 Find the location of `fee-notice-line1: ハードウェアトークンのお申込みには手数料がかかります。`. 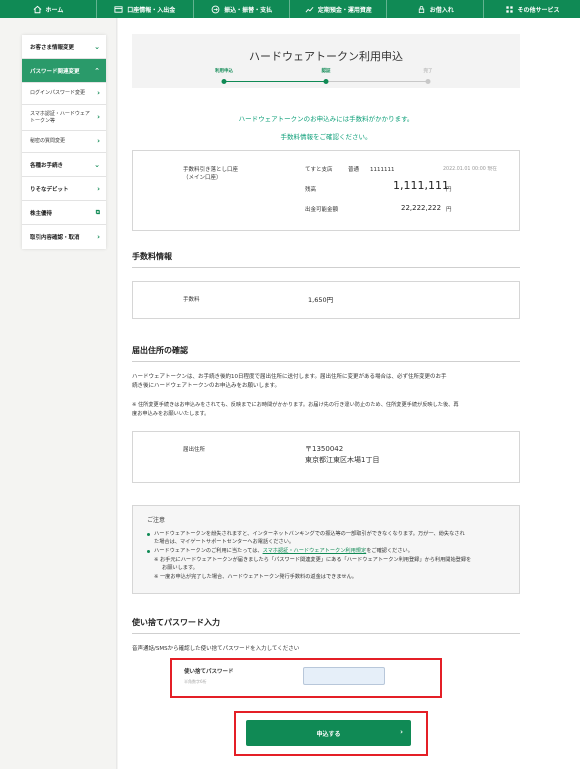

fee-notice-line1: ハードウェアトークンのお申込みには手数料がかかります。 is located at coordinates (326, 119).